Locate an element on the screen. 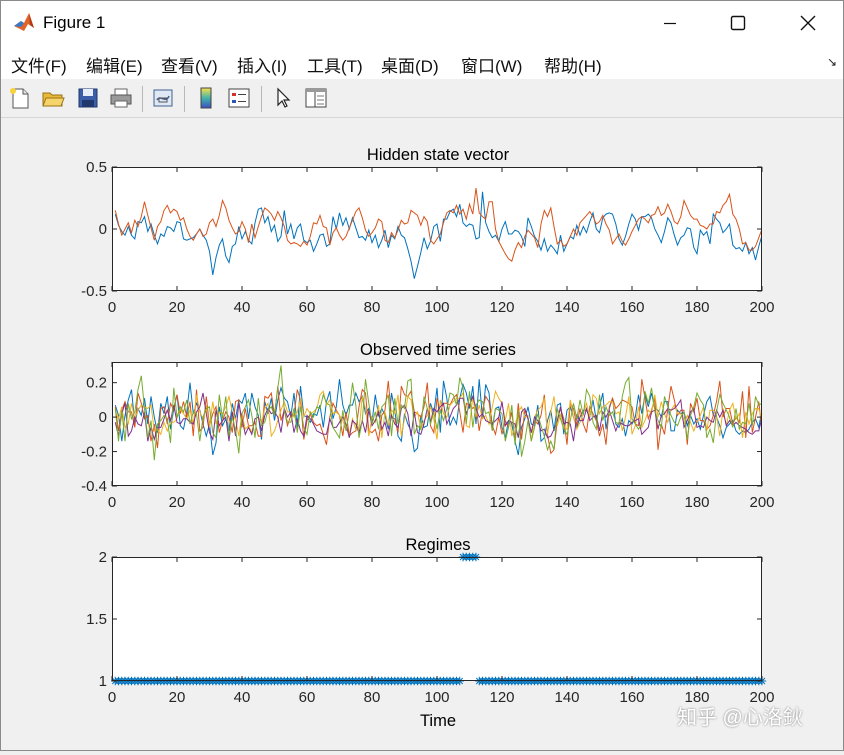  title-bar: Figure 1 is located at coordinates (422, 23).